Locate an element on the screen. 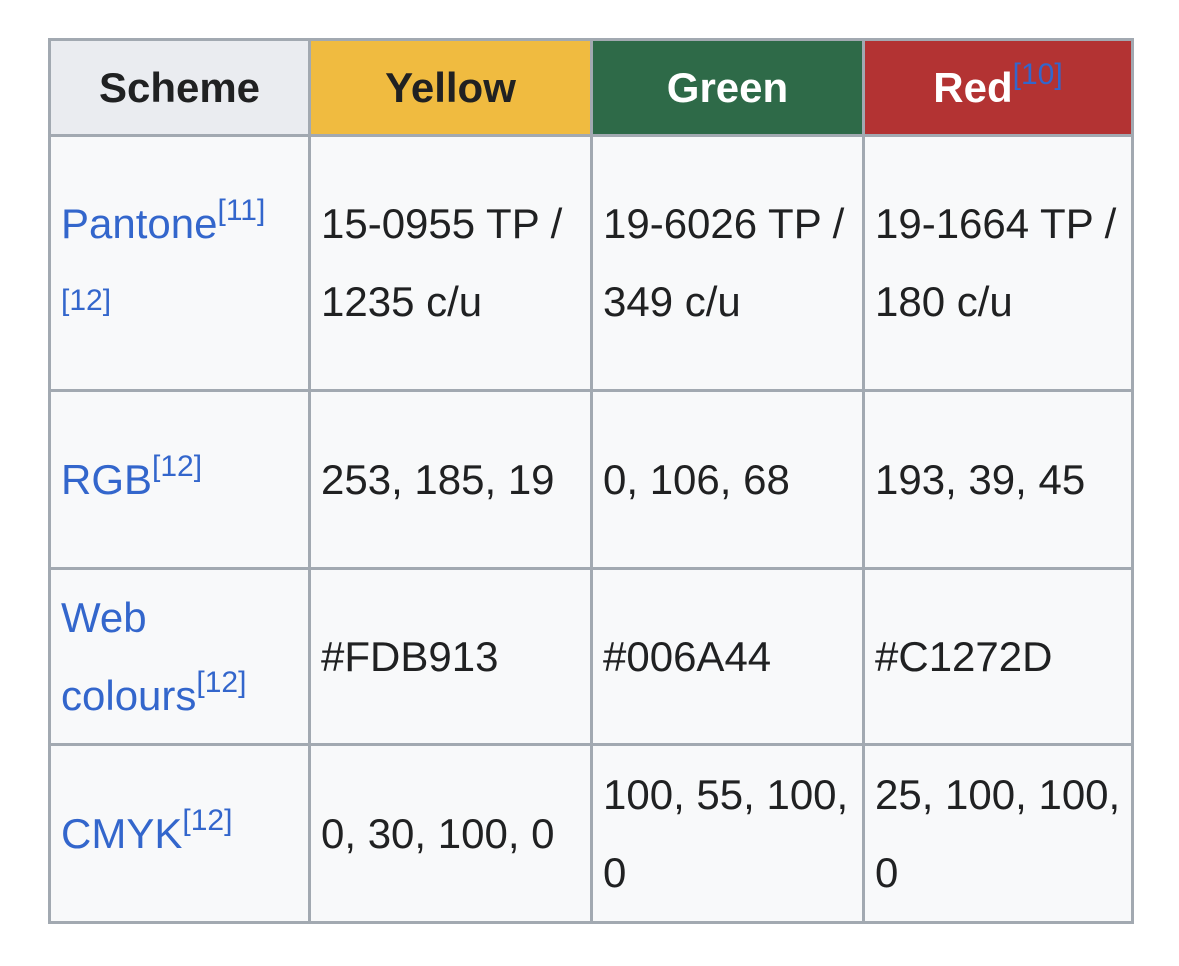 This screenshot has width=1179, height=966. header-red-label: Red is located at coordinates (973, 87).